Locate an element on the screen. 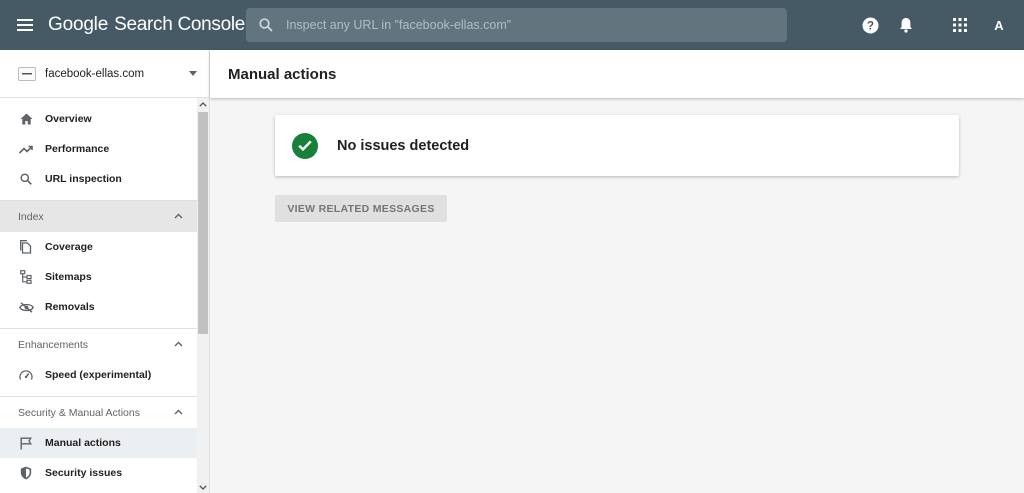 Image resolution: width=1024 pixels, height=493 pixels. hamburger-menu-icon is located at coordinates (25, 25).